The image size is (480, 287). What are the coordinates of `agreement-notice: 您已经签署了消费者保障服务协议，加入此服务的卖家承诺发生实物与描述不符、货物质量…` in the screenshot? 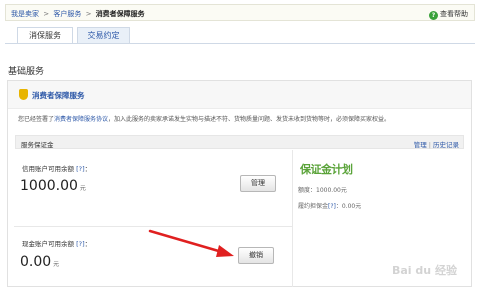 It's located at (242, 118).